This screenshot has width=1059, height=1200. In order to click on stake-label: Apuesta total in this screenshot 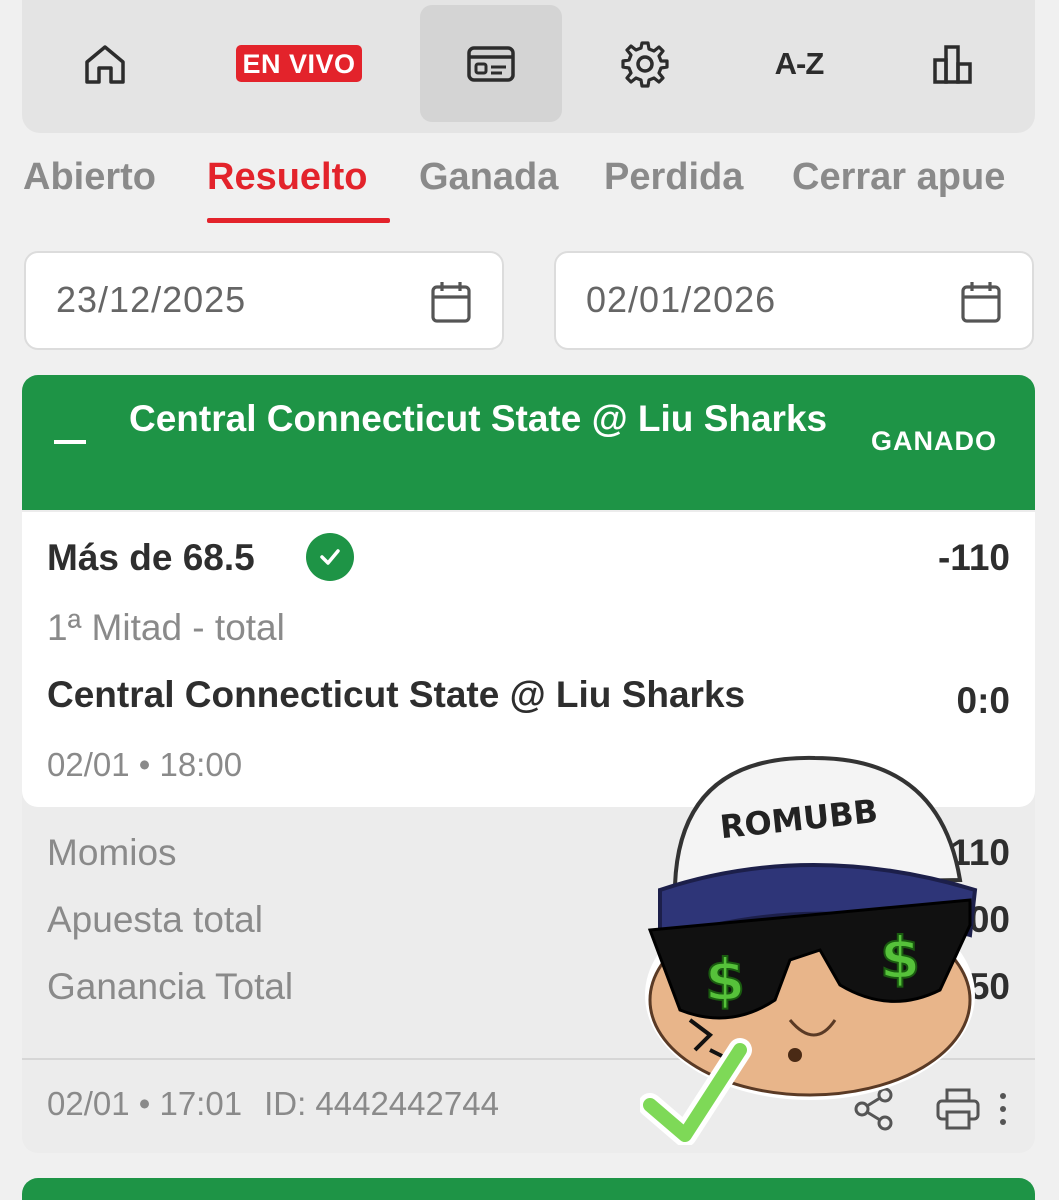, I will do `click(155, 919)`.